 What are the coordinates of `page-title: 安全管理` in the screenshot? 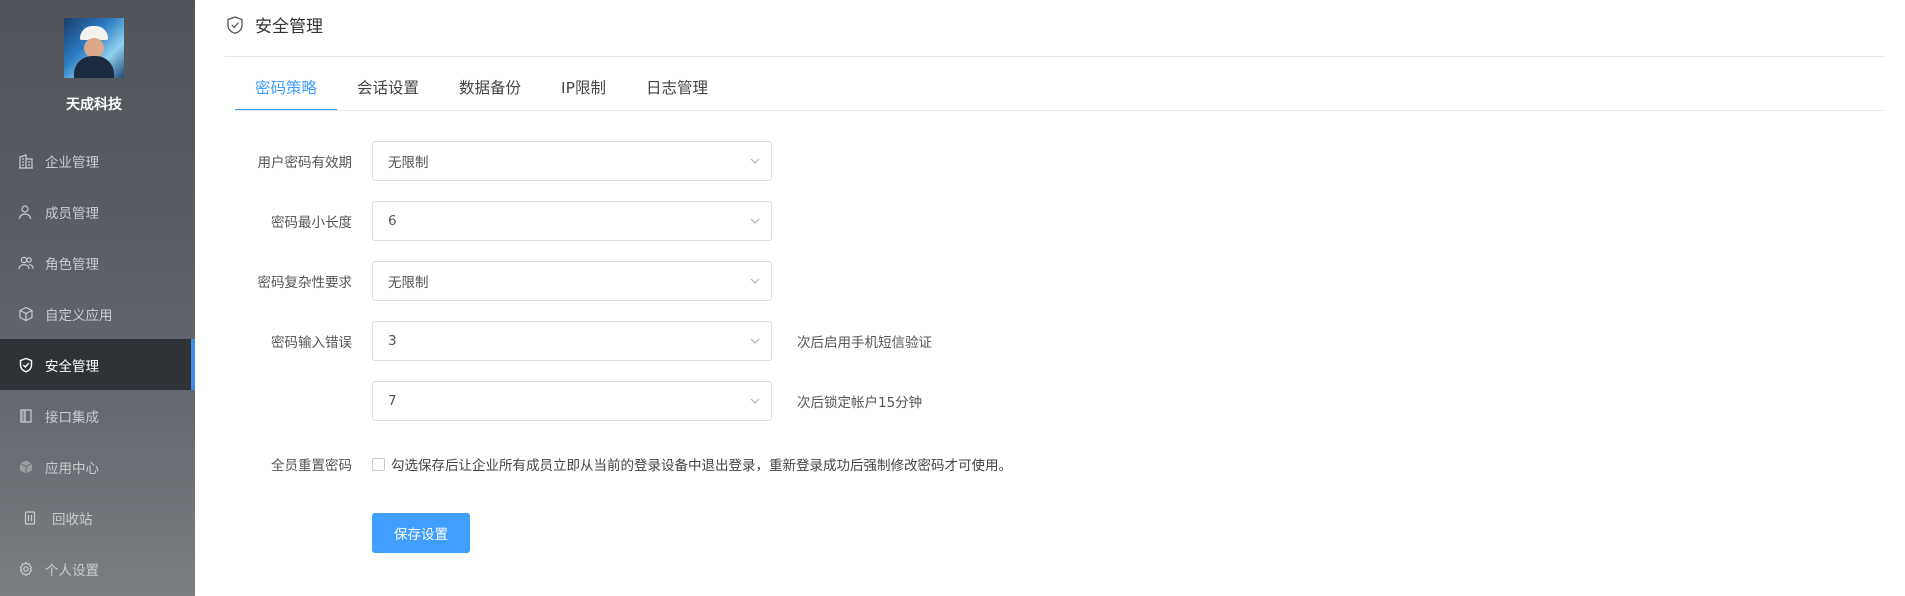 It's located at (289, 27).